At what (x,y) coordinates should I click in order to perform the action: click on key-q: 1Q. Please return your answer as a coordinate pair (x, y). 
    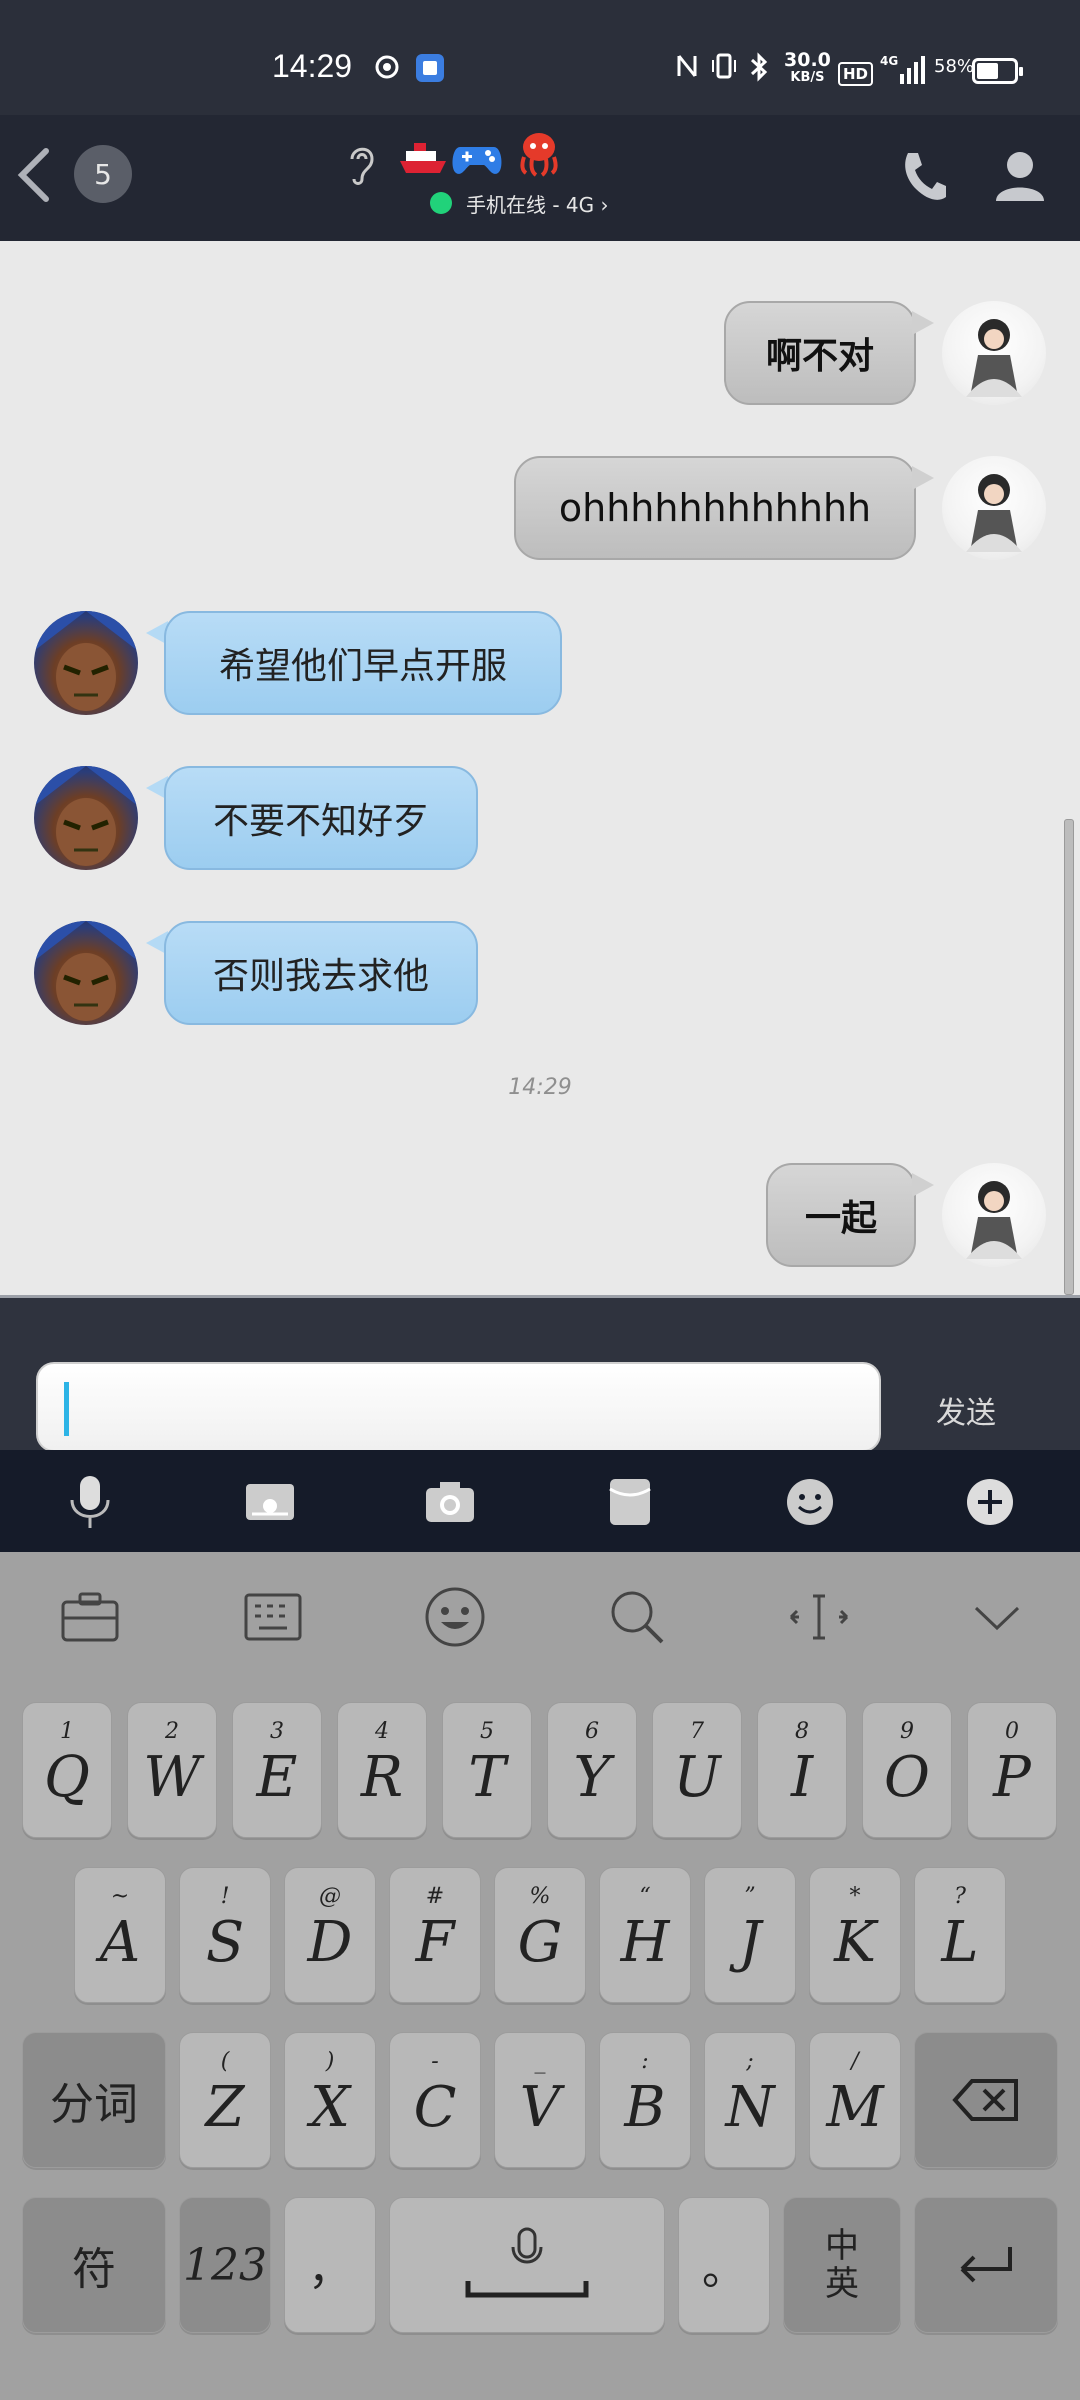
    Looking at the image, I should click on (67, 1770).